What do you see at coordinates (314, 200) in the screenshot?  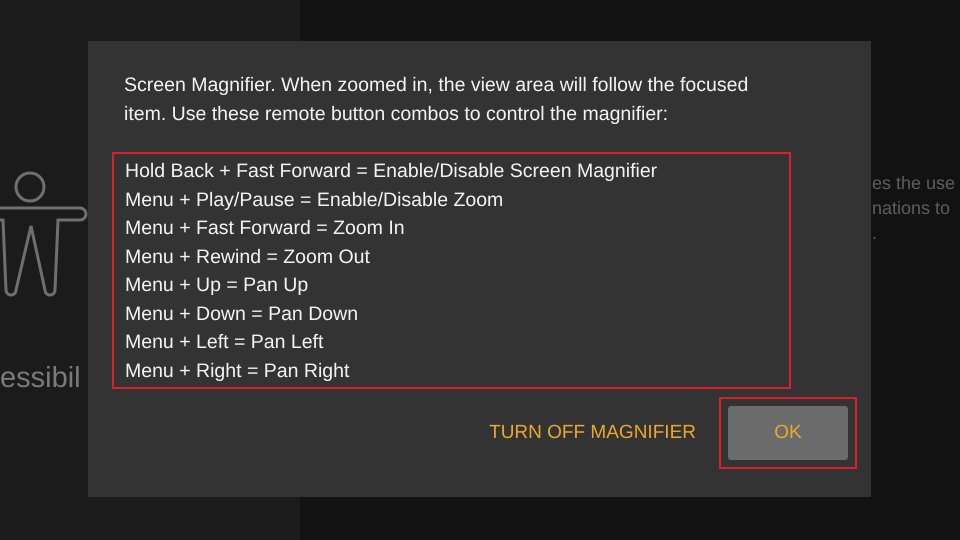 I see `combo-text: Menu + Play/Pause = Enable/Disable Zoom` at bounding box center [314, 200].